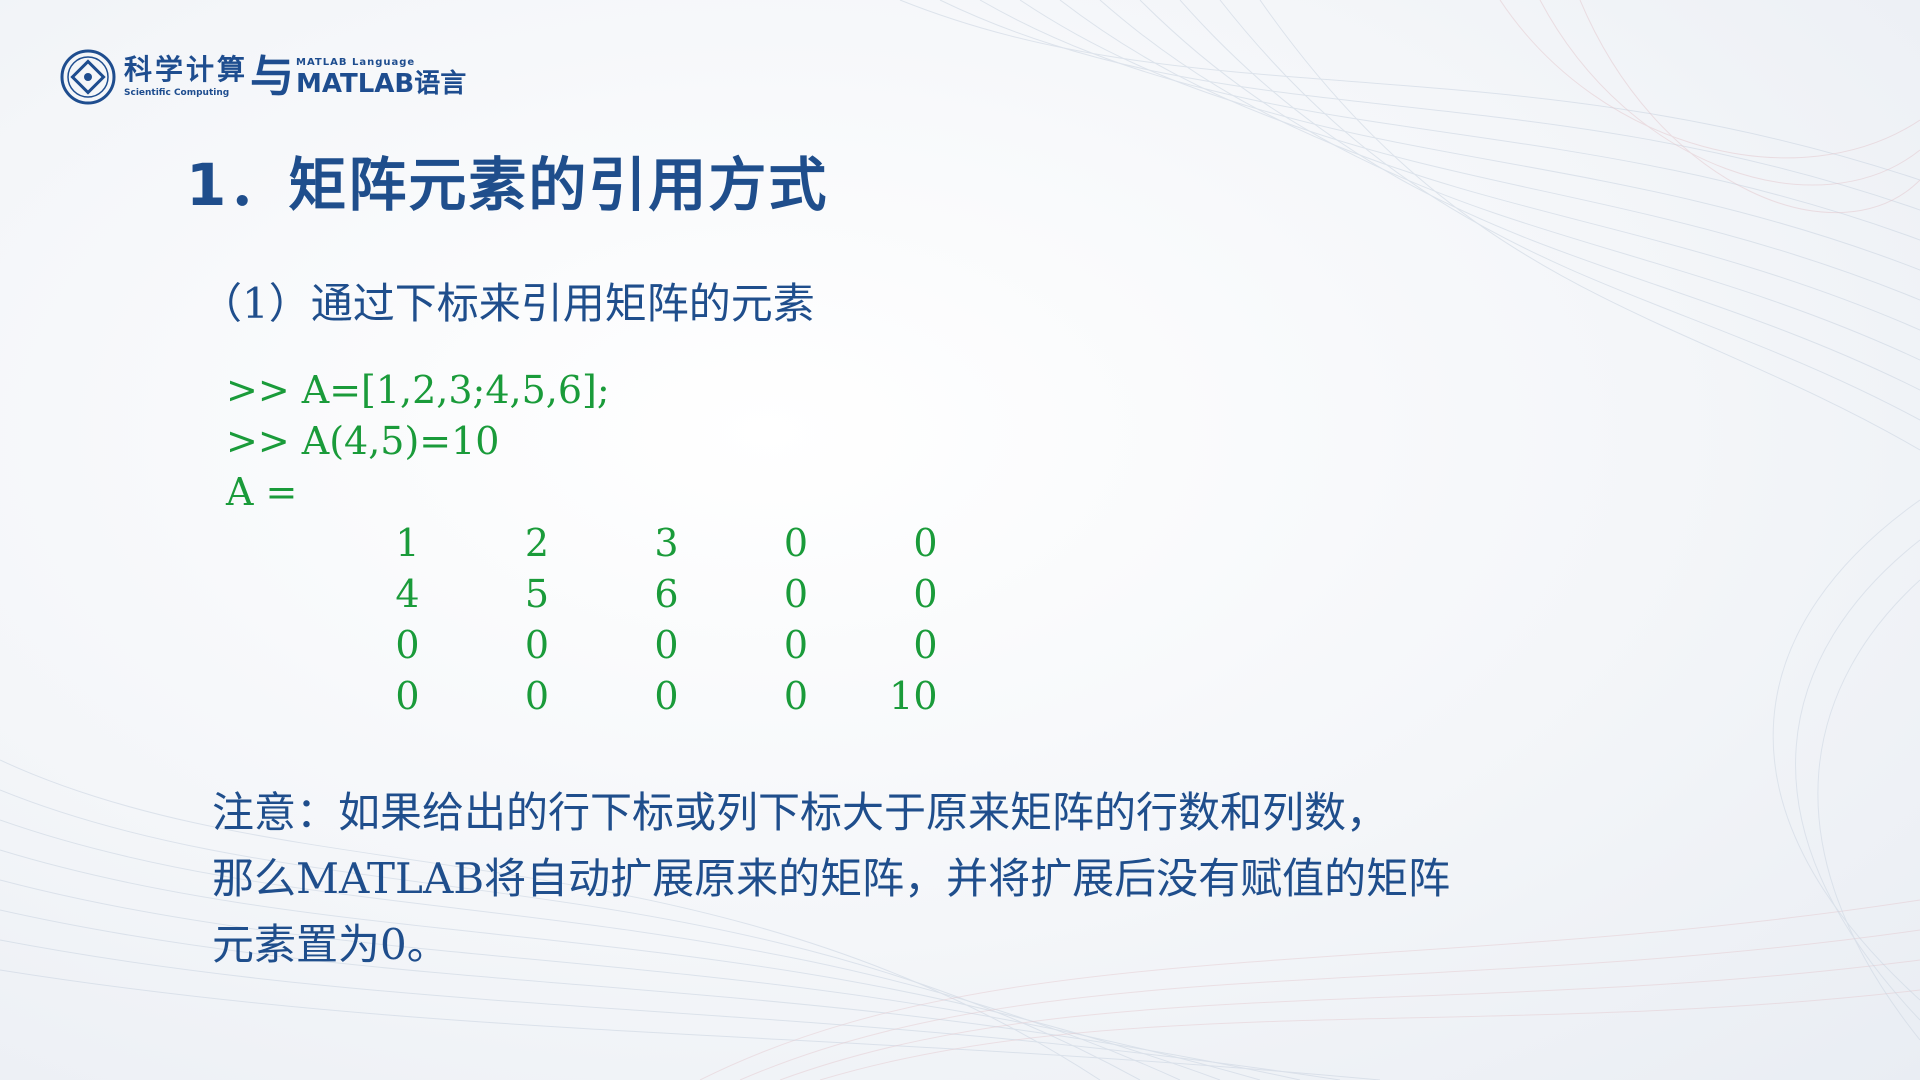 The image size is (1920, 1080). Describe the element at coordinates (614, 645) in the screenshot. I see `matrix-row: 0 0 0 0 0` at that location.